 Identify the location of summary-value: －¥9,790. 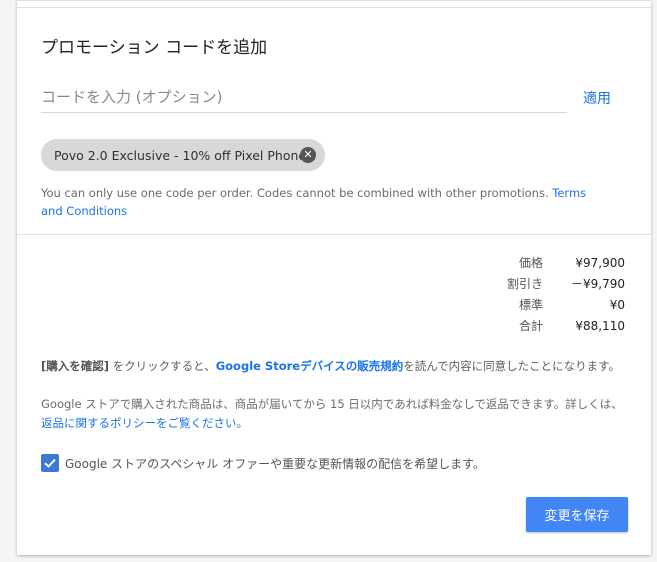
(598, 284).